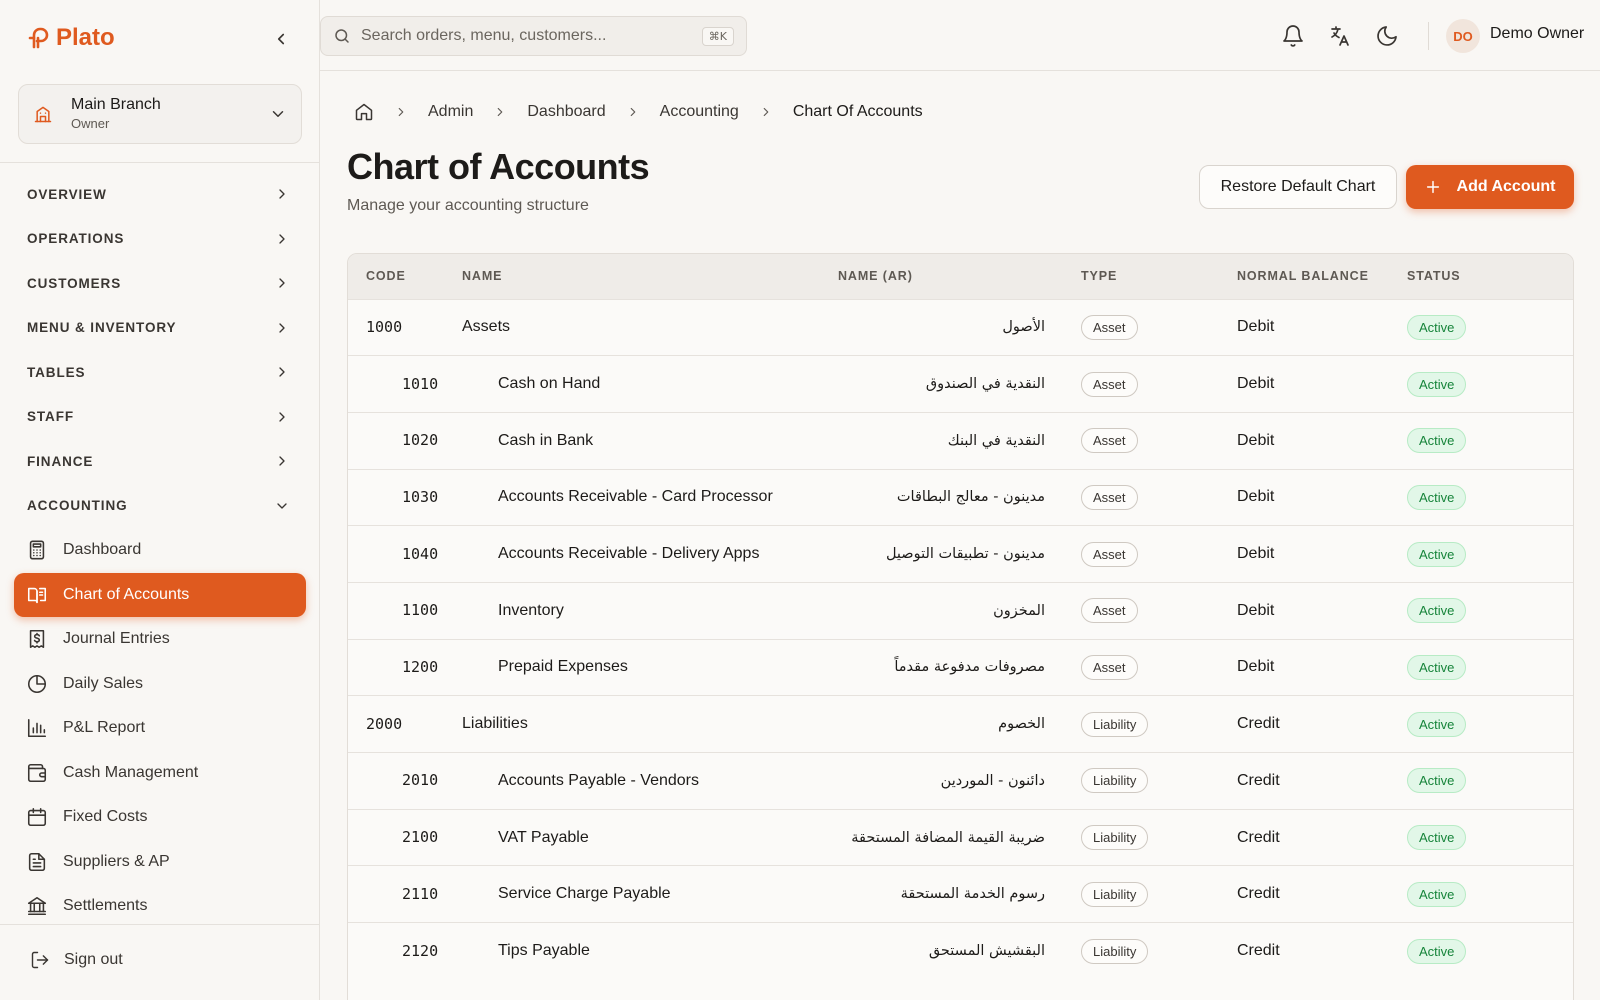 The image size is (1600, 1000). What do you see at coordinates (544, 951) in the screenshot?
I see `account-name: Tips Payable` at bounding box center [544, 951].